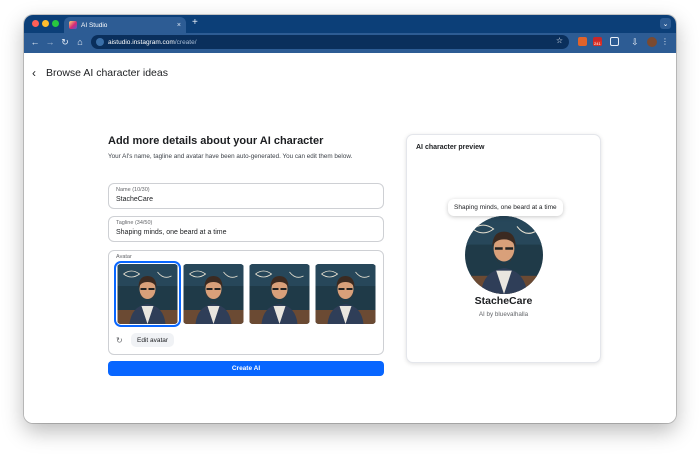  I want to click on name-field-value: StacheCare, so click(134, 199).